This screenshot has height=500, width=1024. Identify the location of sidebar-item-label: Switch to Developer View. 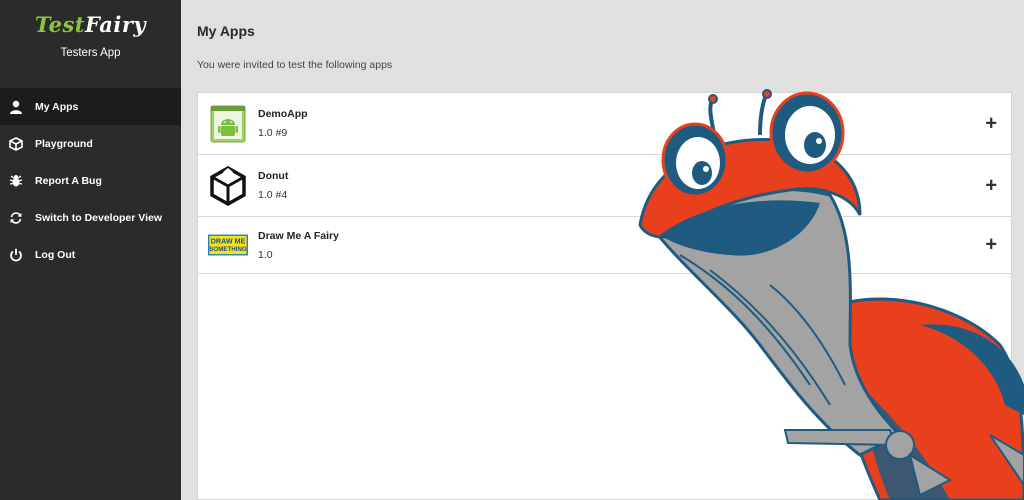
(99, 217).